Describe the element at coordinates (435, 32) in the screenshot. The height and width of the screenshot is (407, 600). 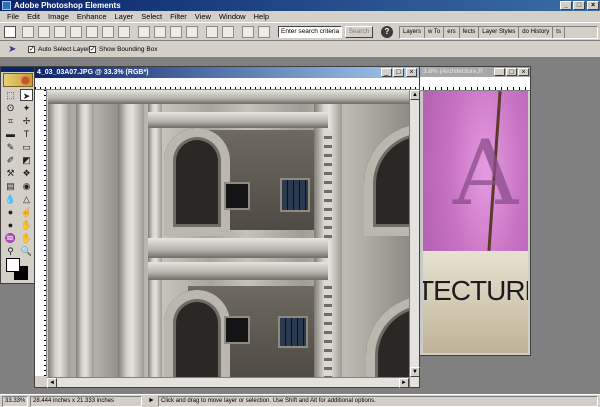
I see `palette-tab-how-to: w To` at that location.